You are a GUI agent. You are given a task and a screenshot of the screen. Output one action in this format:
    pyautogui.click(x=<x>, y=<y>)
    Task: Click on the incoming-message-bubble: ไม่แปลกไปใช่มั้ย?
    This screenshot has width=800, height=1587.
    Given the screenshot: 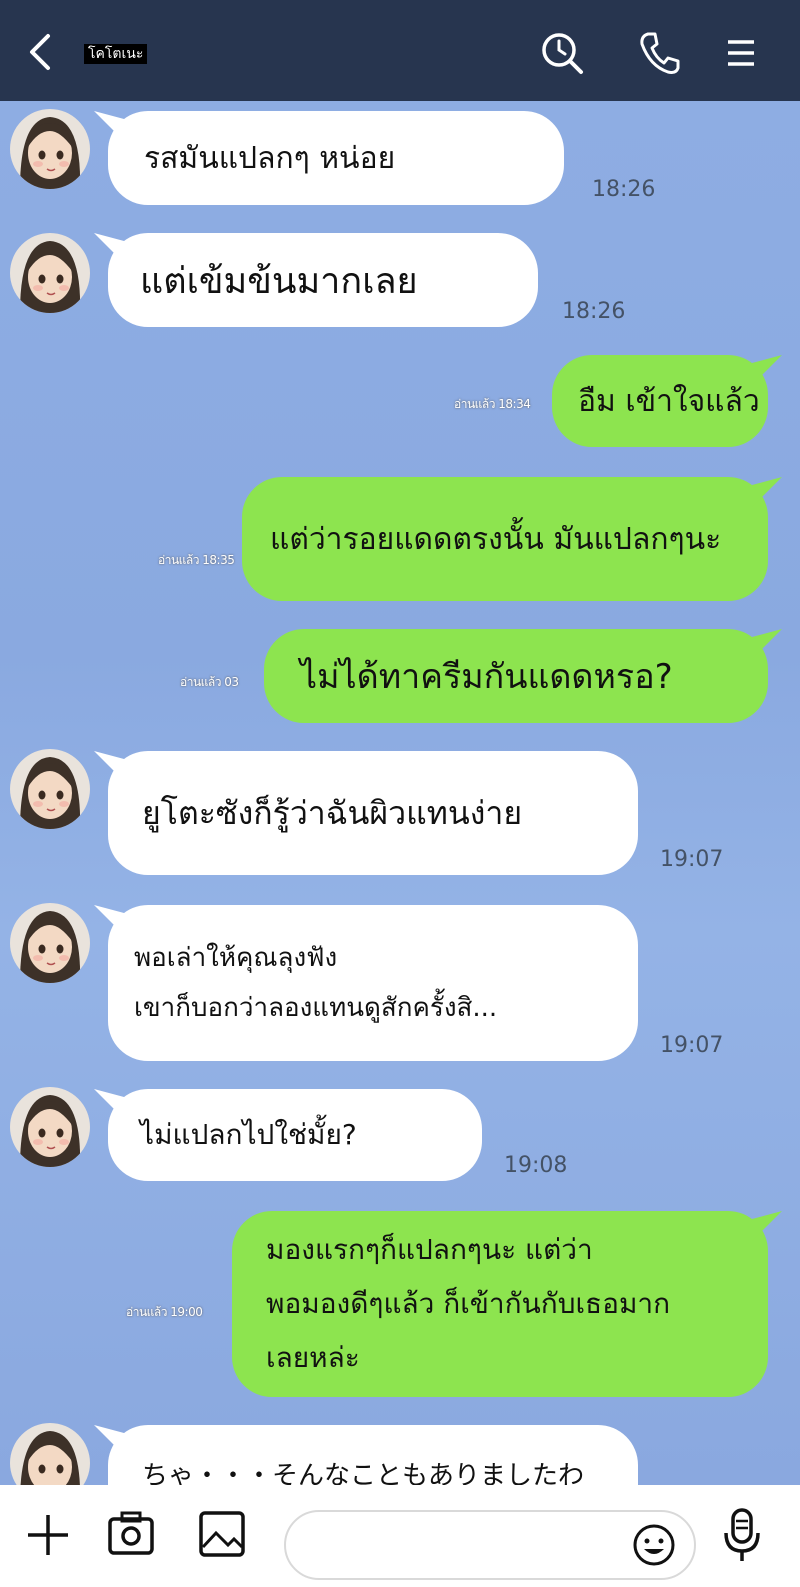 What is the action you would take?
    pyautogui.click(x=288, y=1135)
    